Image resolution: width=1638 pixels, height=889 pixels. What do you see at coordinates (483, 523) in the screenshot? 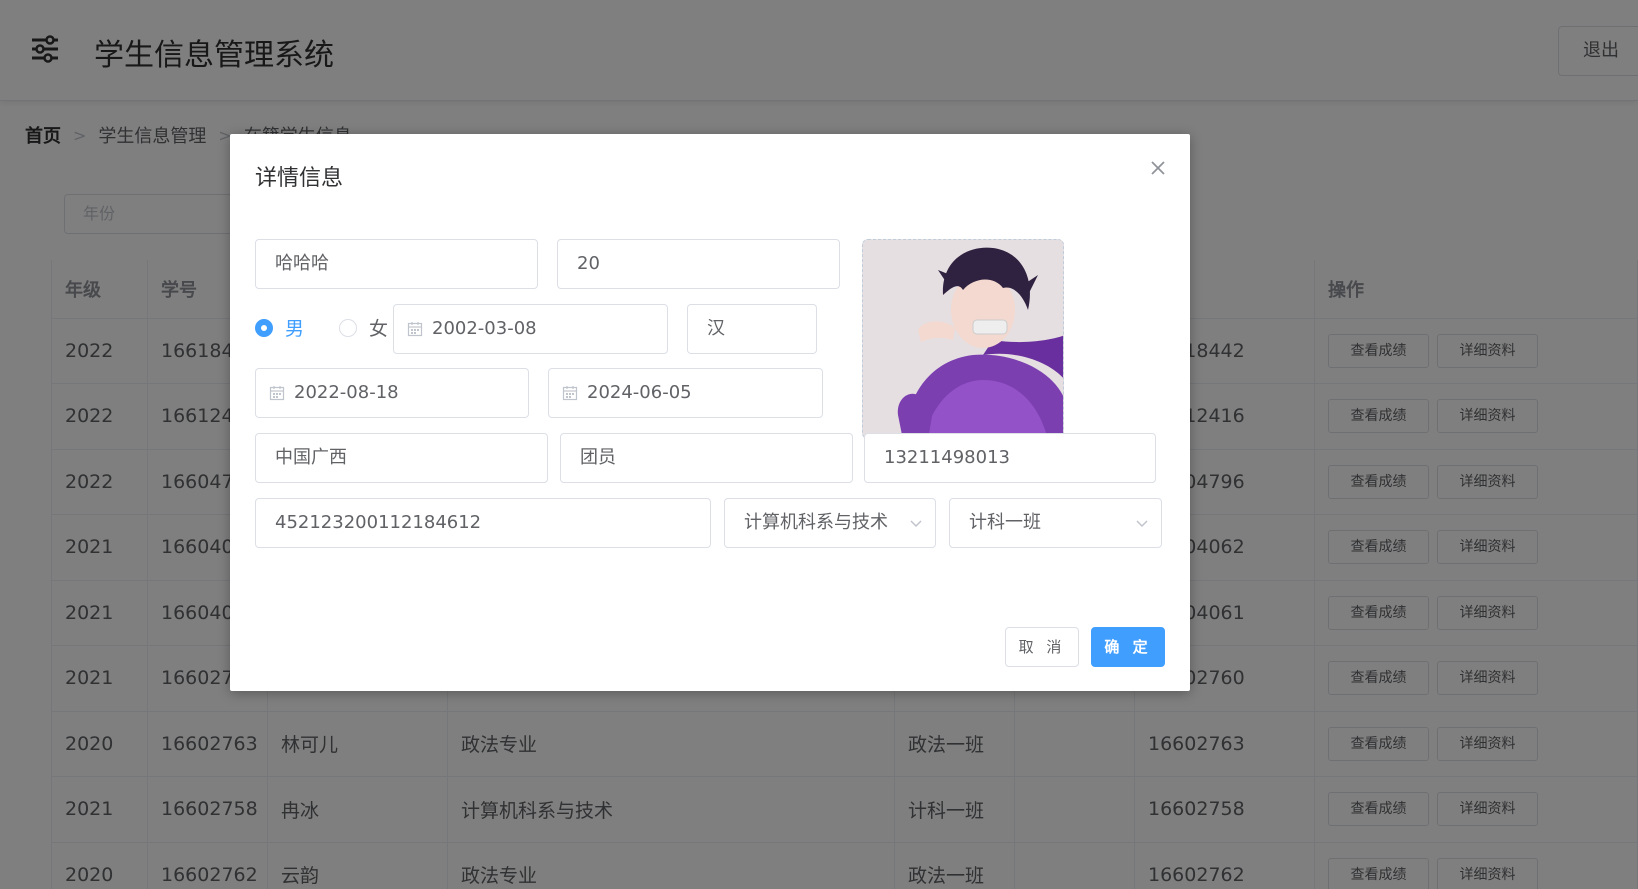
I see `id-number-input: 452123200112184612` at bounding box center [483, 523].